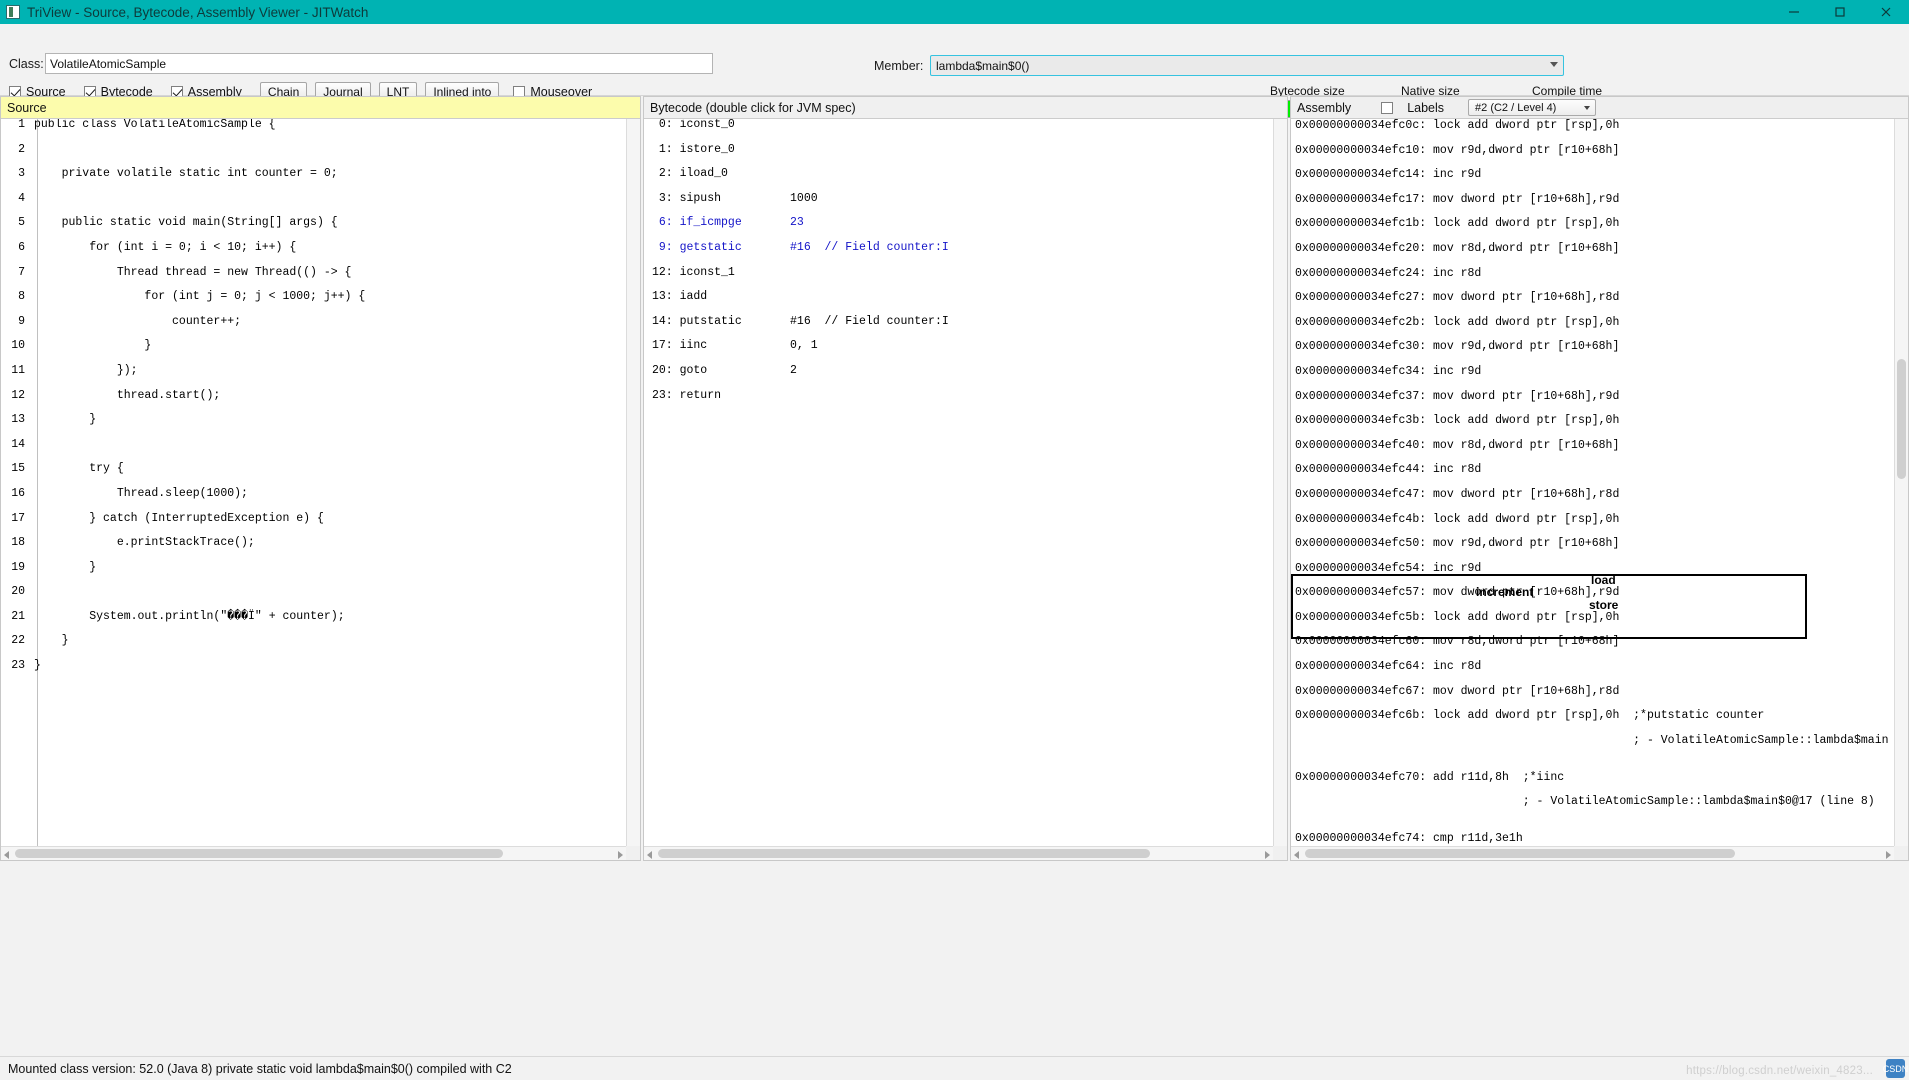 This screenshot has height=1080, width=1909. Describe the element at coordinates (735, 346) in the screenshot. I see `bytecode-line: 17: iinc 0, 1` at that location.